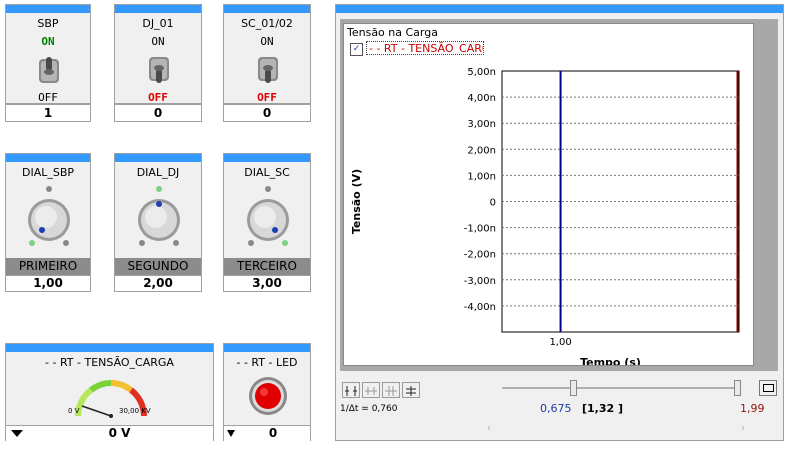 The height and width of the screenshot is (450, 789). I want to click on delta-readout: 1/Δt = 0,760, so click(369, 409).